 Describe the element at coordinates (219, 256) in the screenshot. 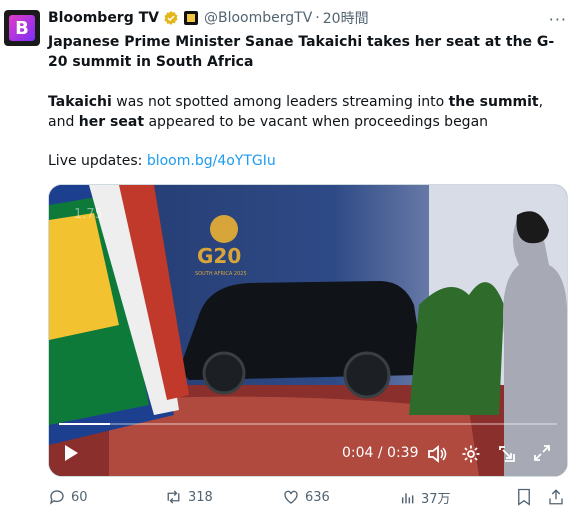

I see `g20-logo-text: G20` at that location.